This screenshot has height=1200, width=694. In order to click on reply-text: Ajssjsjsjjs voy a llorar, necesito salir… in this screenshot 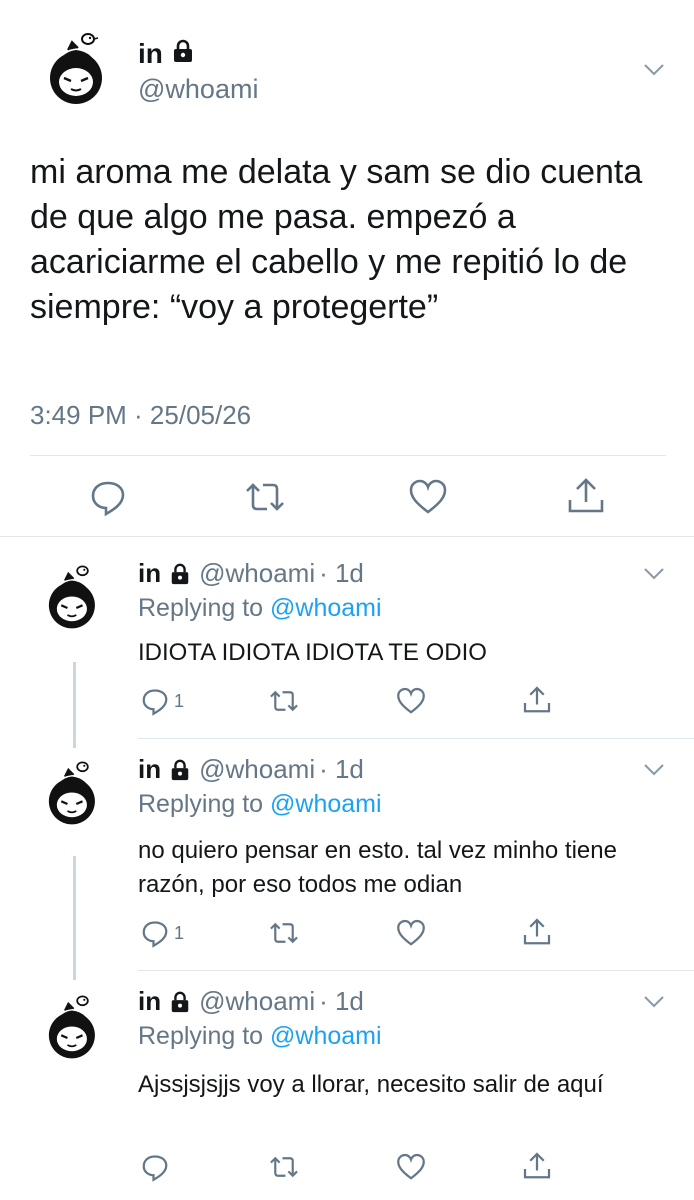, I will do `click(371, 1084)`.